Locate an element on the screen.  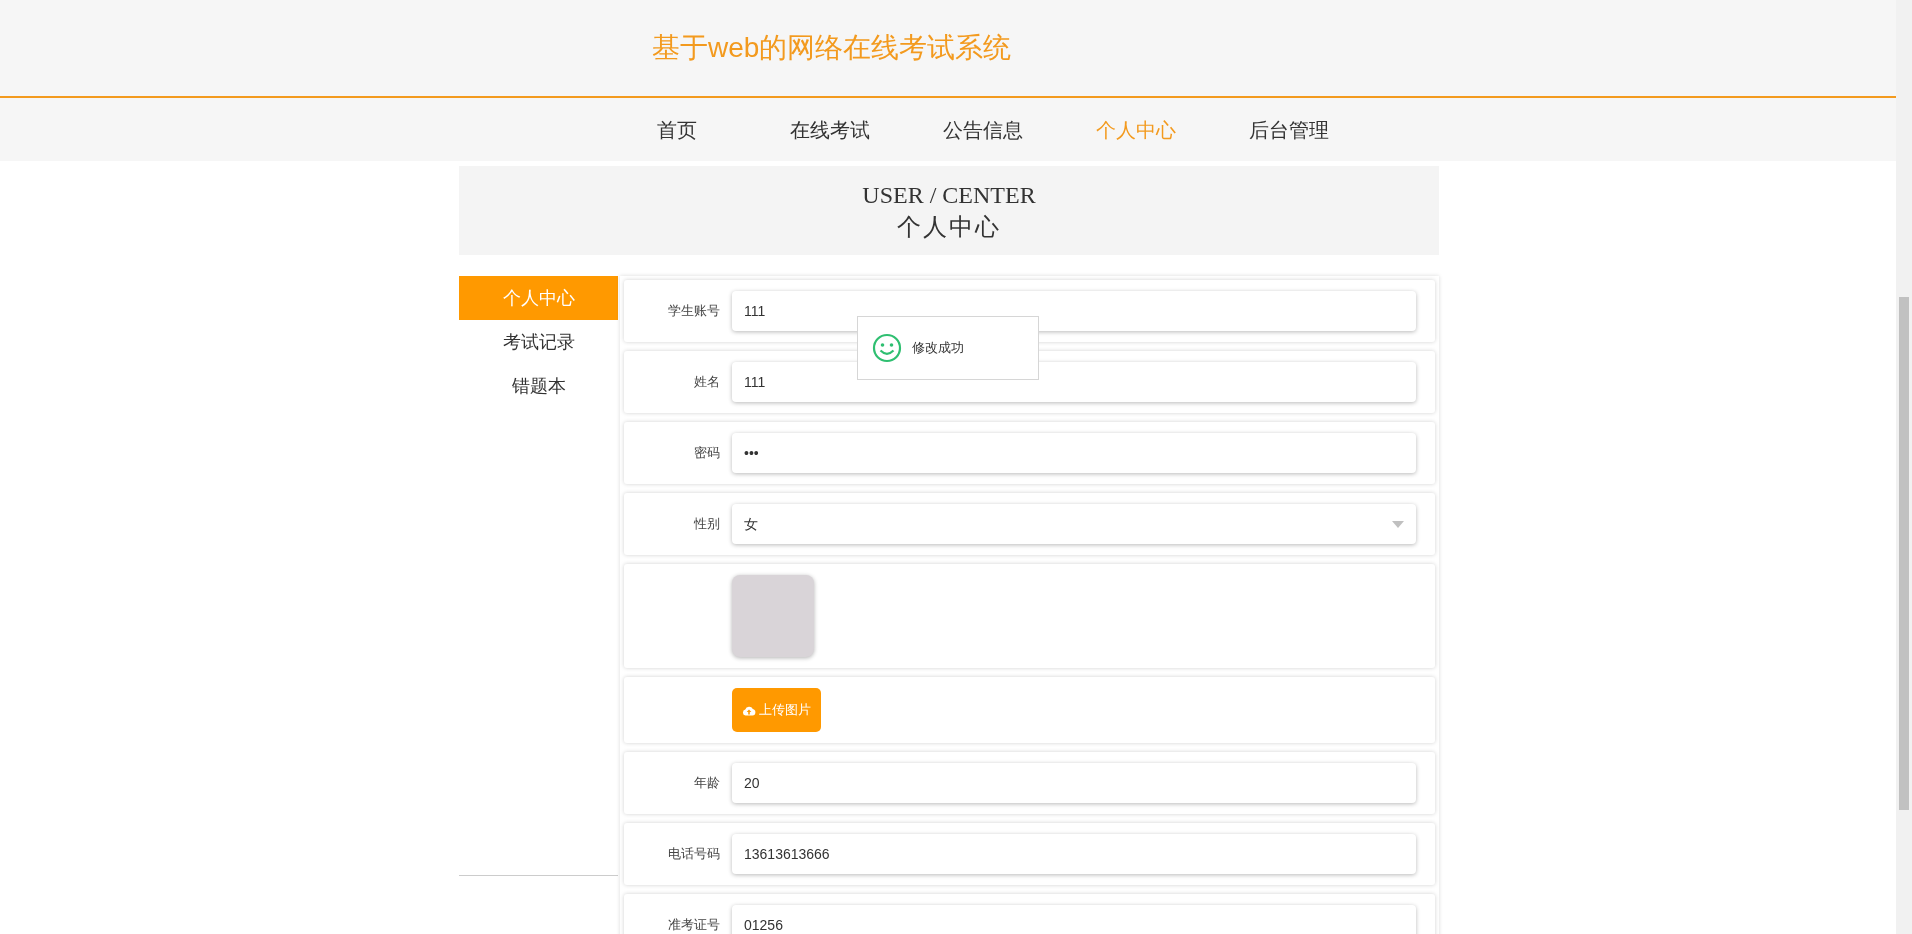
smiley-icon is located at coordinates (887, 348).